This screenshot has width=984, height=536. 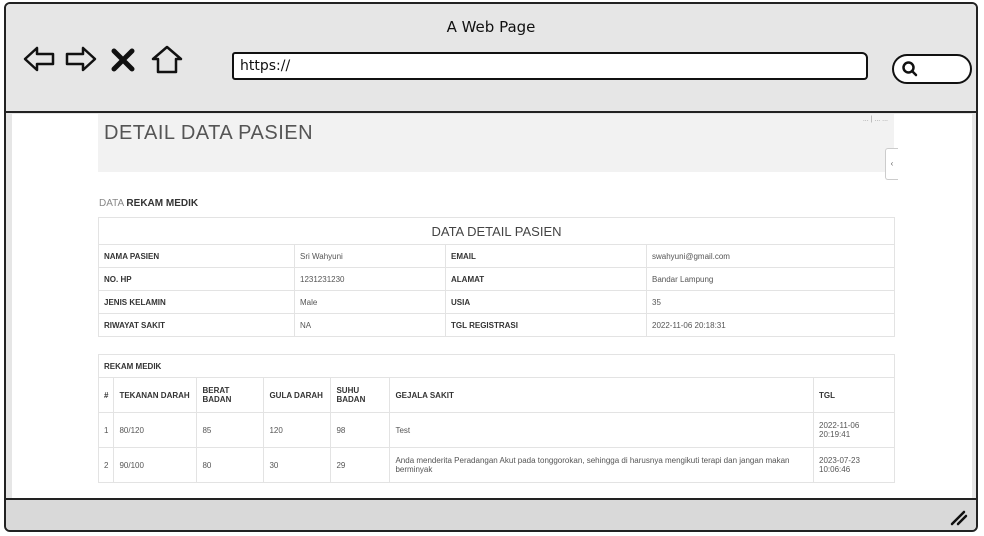 What do you see at coordinates (770, 279) in the screenshot?
I see `detail-value: Bandar Lampung` at bounding box center [770, 279].